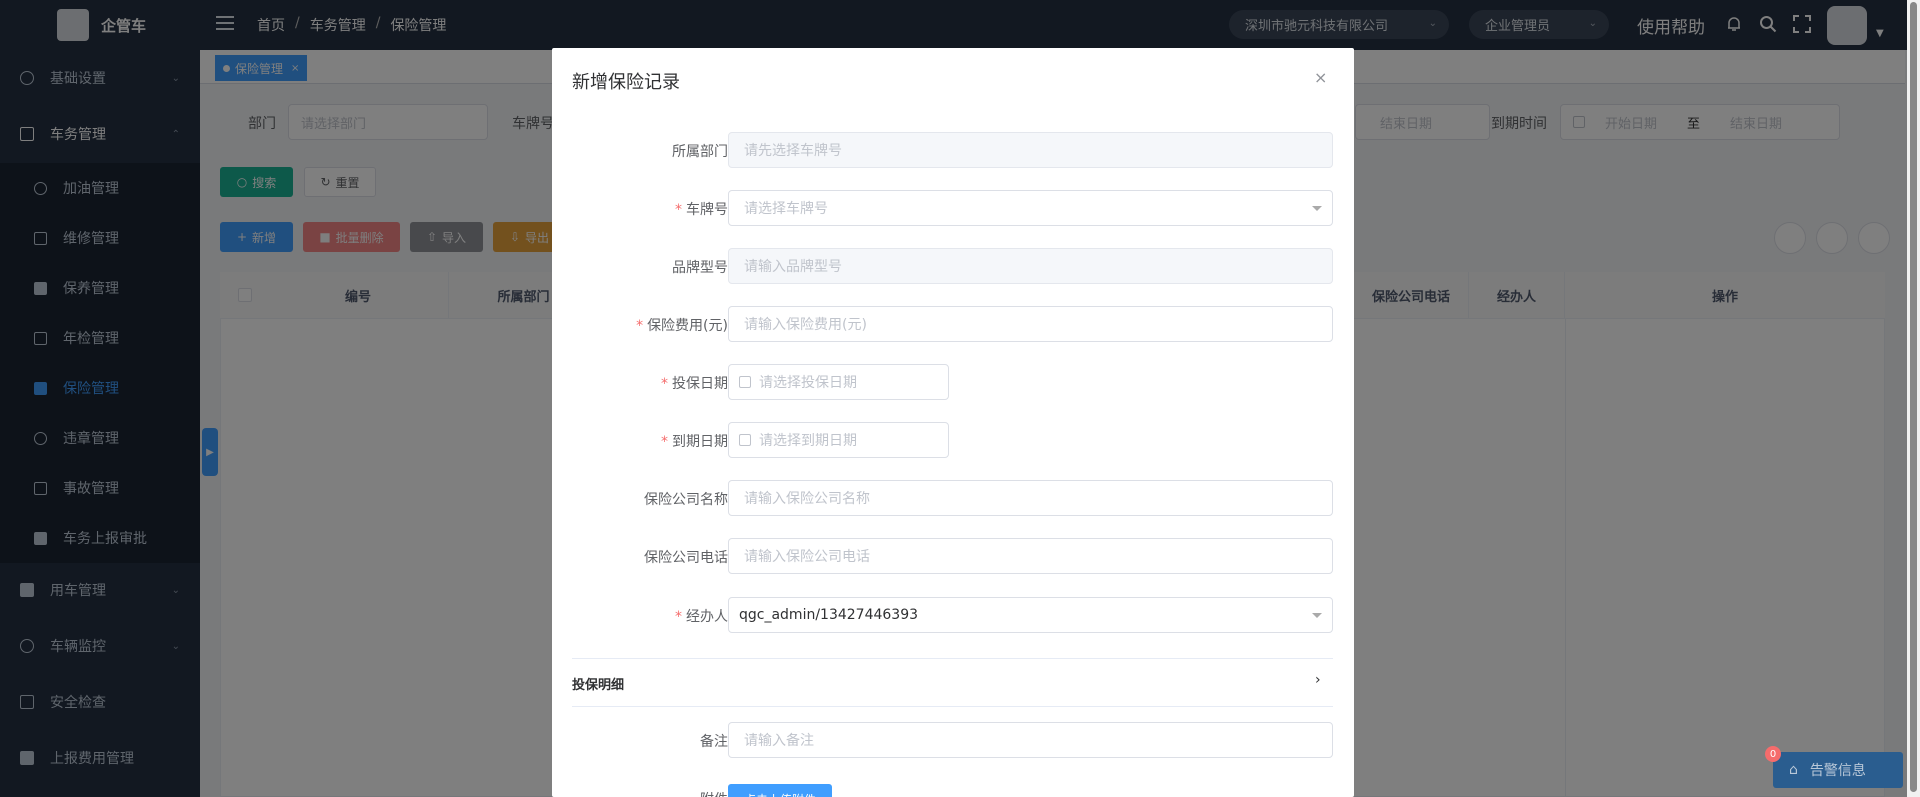 The image size is (1920, 797). I want to click on company-name-input: 请输入保险公司名称, so click(1030, 498).